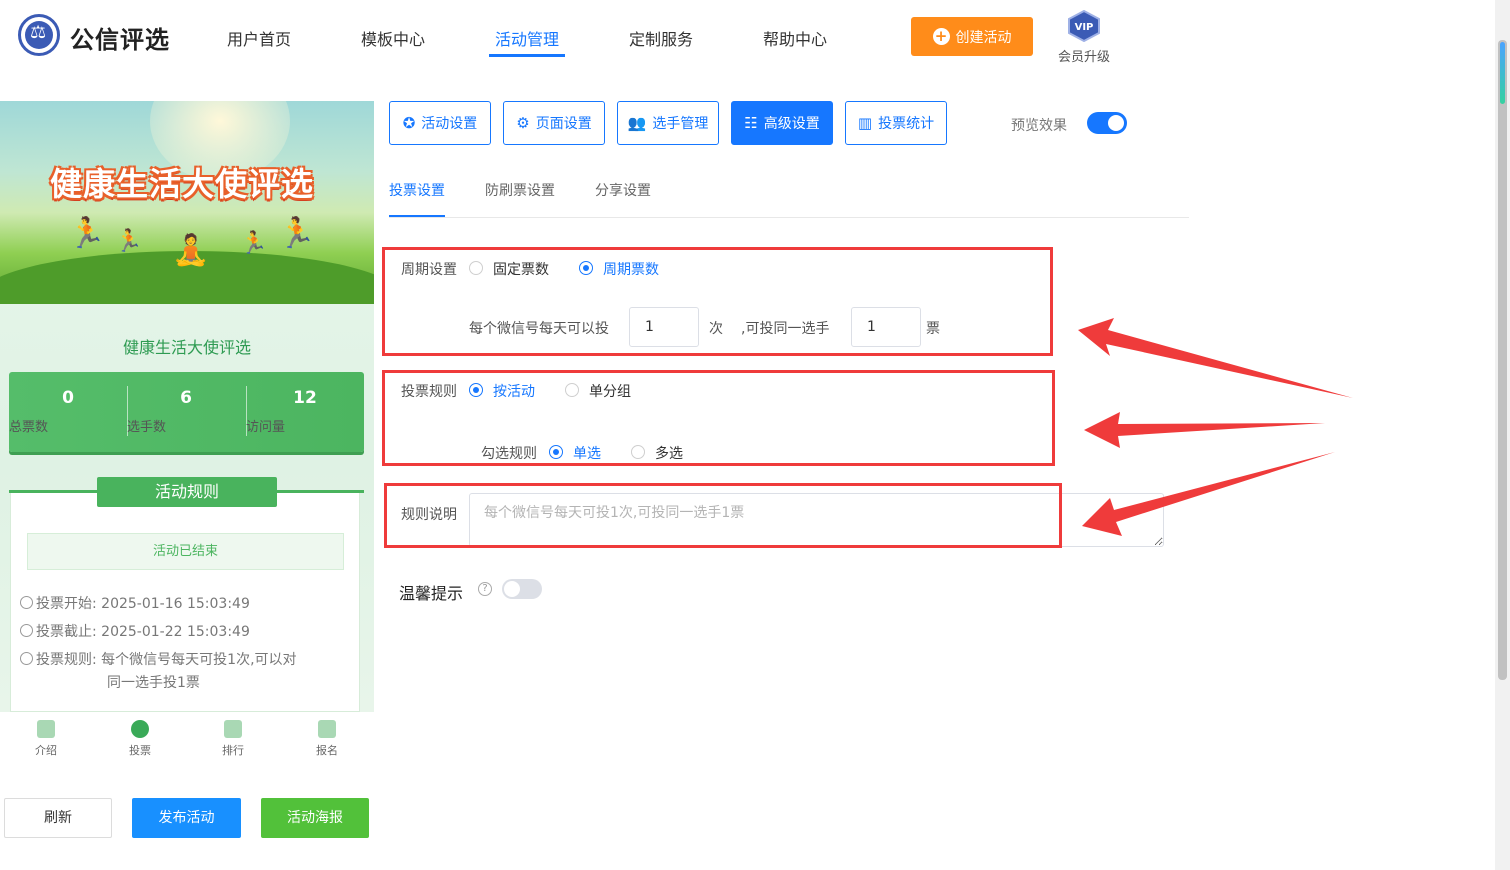 The image size is (1510, 870). I want to click on tab-intro: 介绍, so click(46, 739).